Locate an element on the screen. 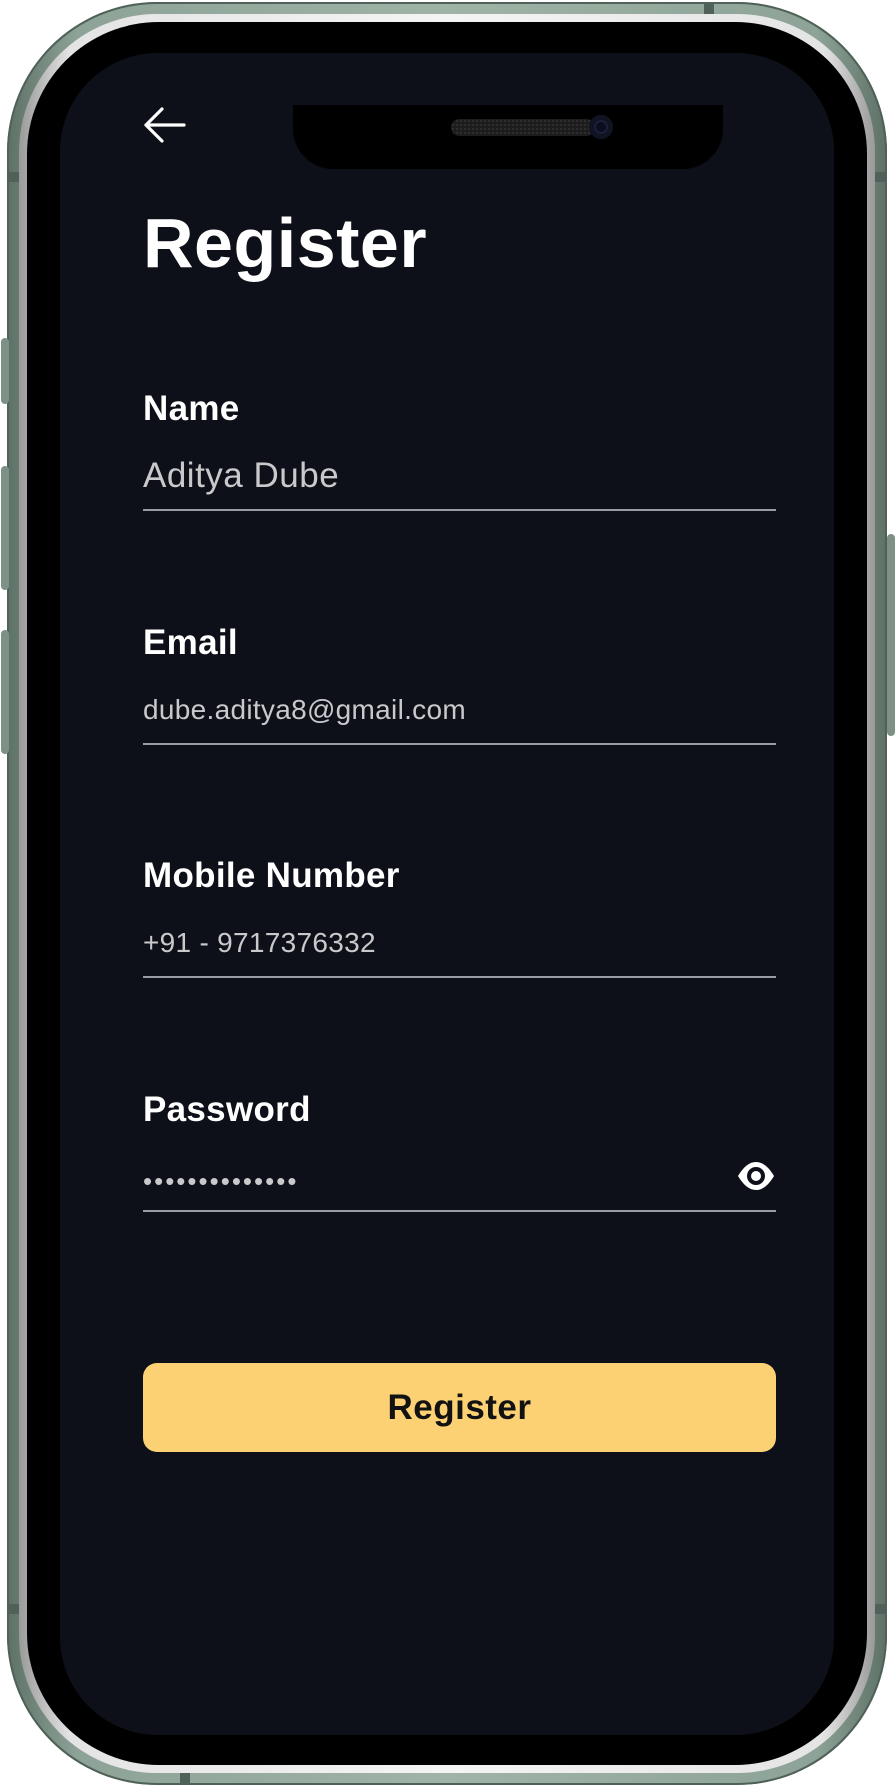 This screenshot has height=1787, width=896. arrow-left-icon is located at coordinates (165, 125).